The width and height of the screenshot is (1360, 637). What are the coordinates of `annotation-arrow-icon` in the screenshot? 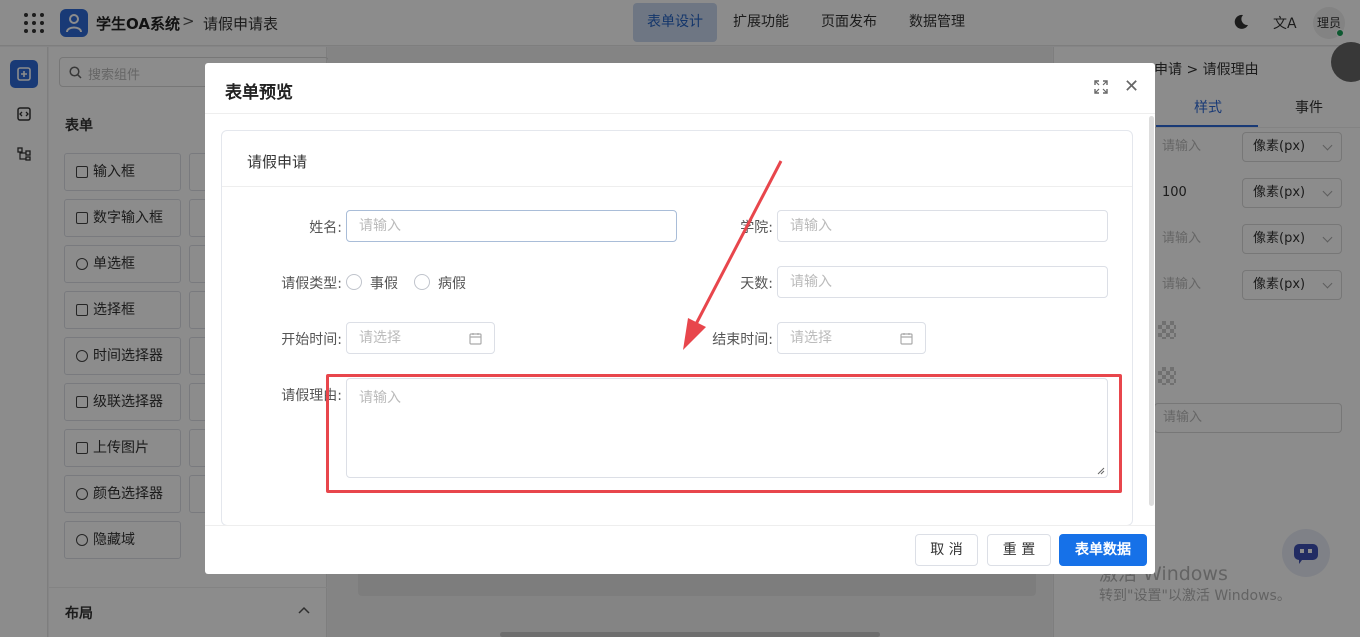 It's located at (733, 255).